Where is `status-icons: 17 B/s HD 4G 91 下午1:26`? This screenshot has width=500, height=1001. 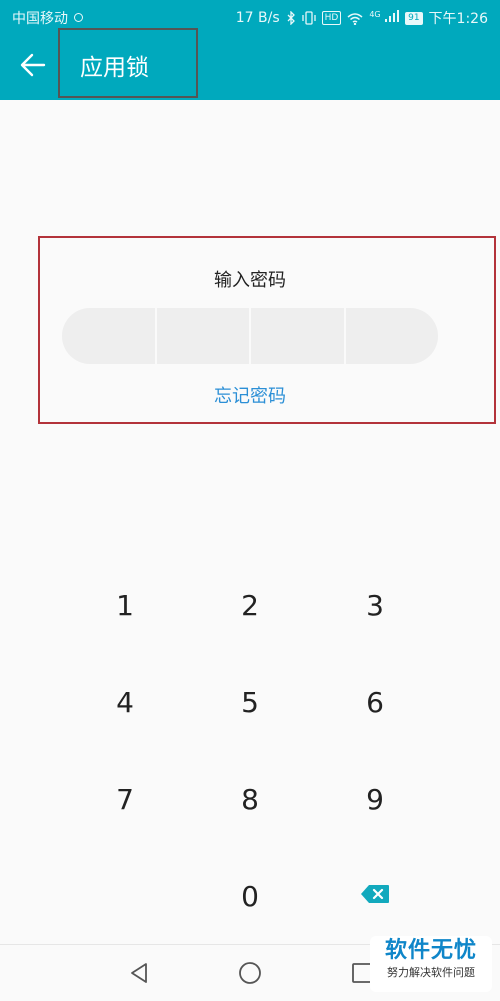
status-icons: 17 B/s HD 4G 91 下午1:26 is located at coordinates (362, 18).